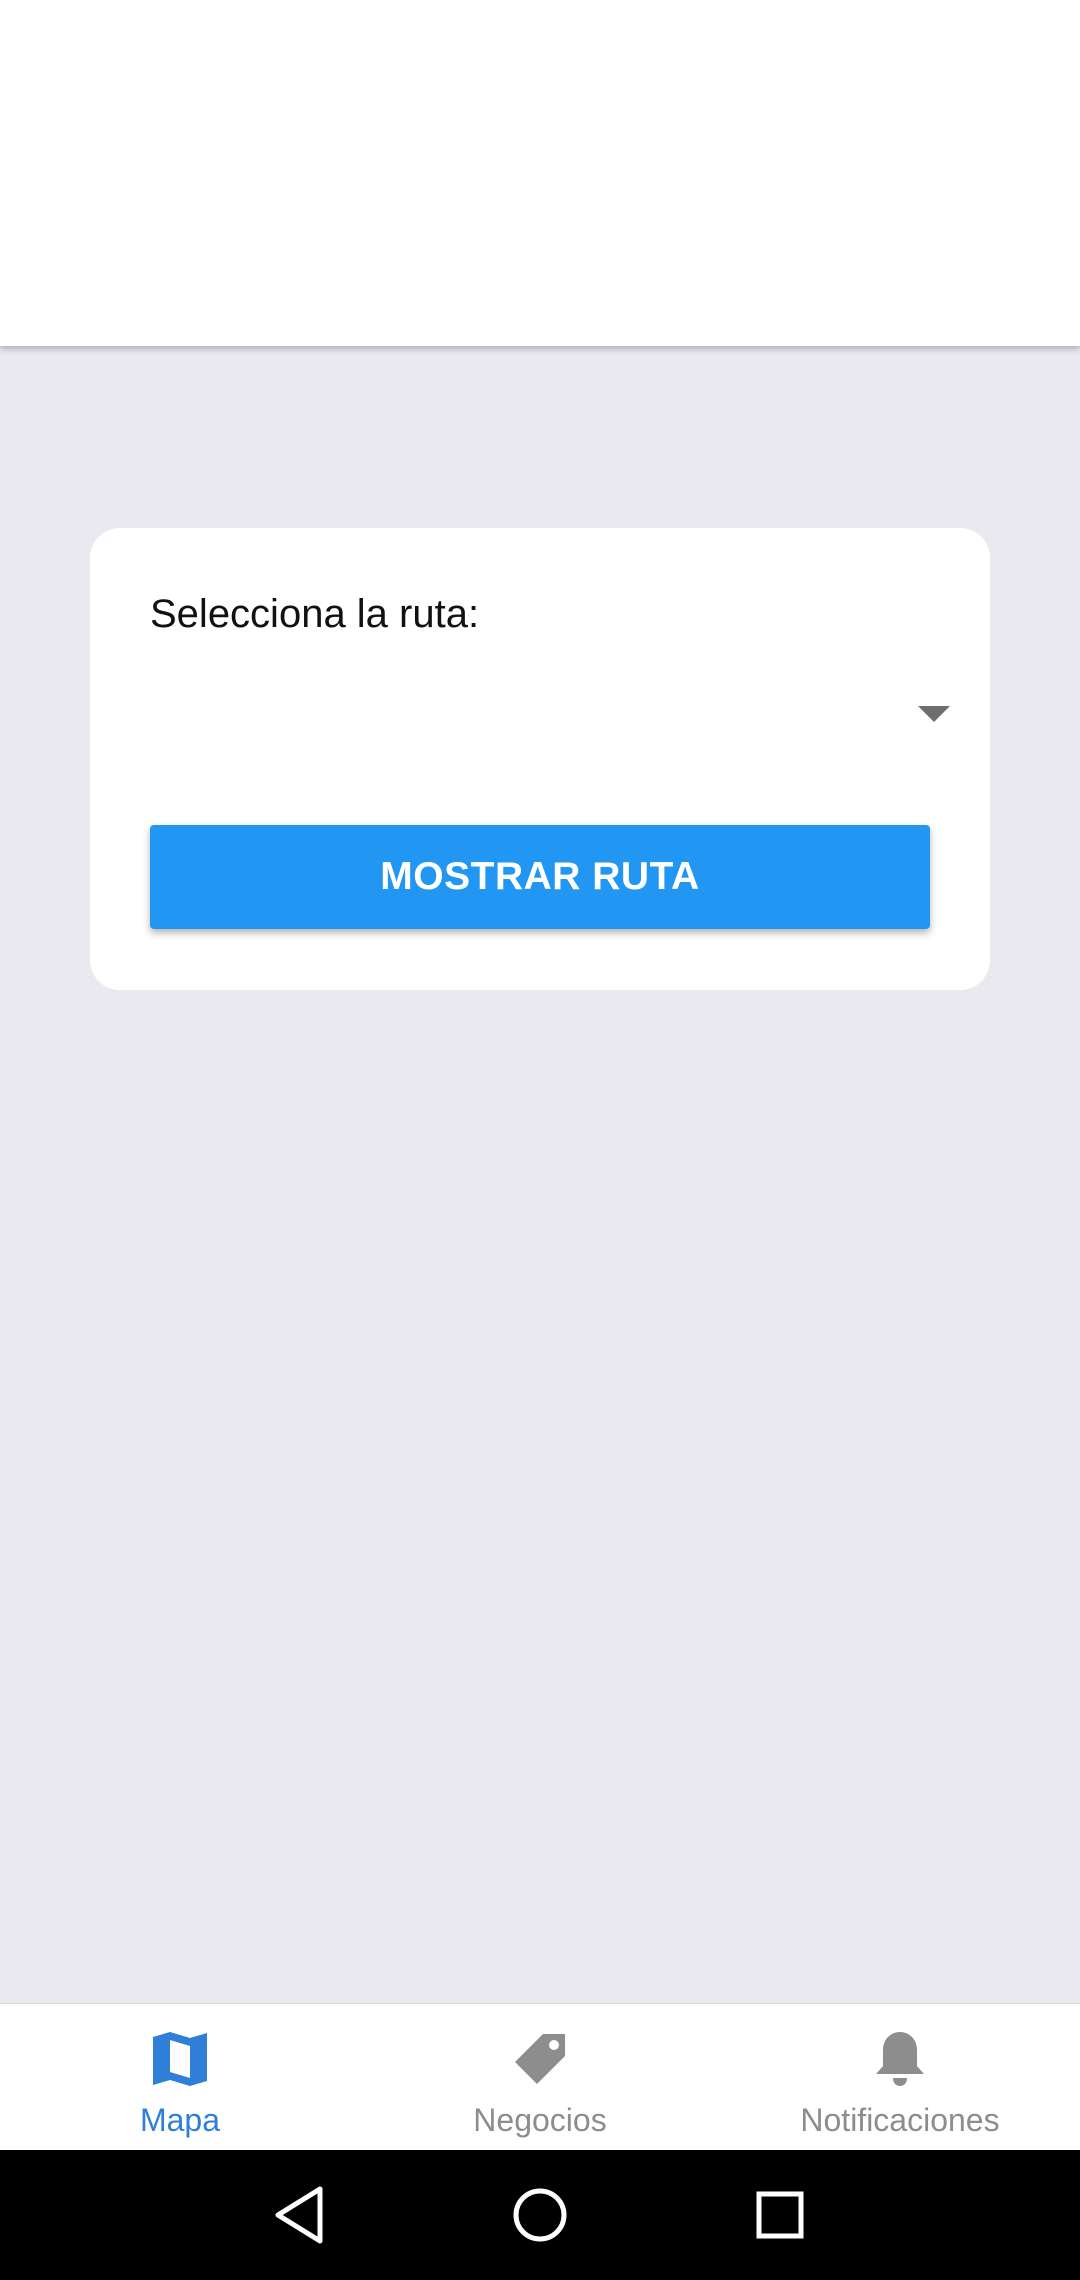 The image size is (1080, 2280). I want to click on show-route-button: MOSTRAR RUTA, so click(540, 877).